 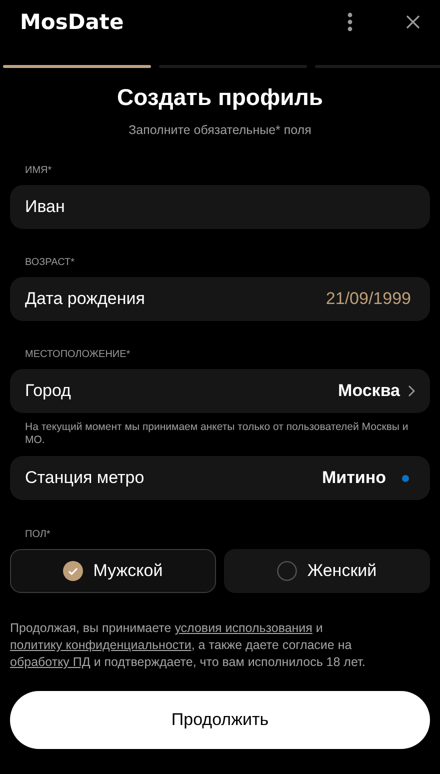 What do you see at coordinates (220, 207) in the screenshot?
I see `name-input-field: Иван` at bounding box center [220, 207].